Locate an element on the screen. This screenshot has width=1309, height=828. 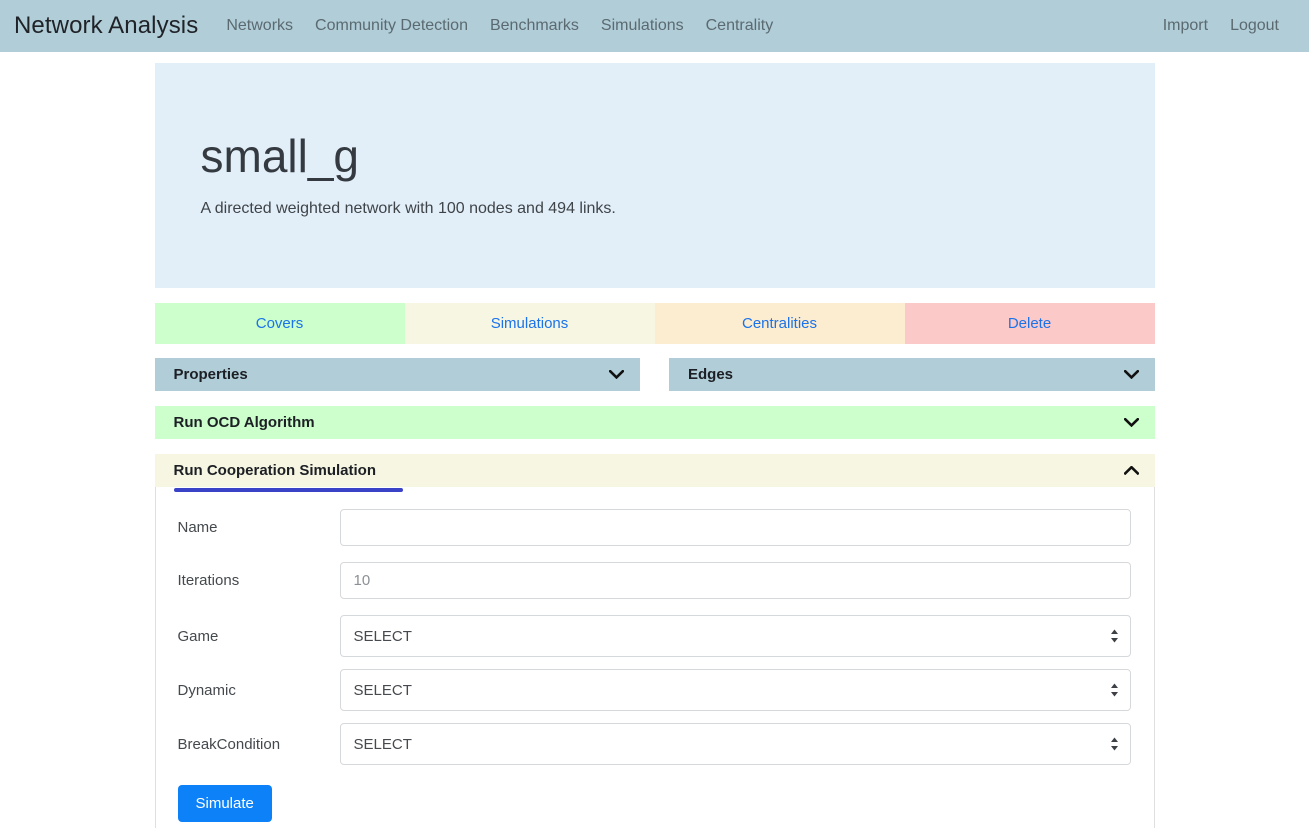
page-title: small_g is located at coordinates (280, 156).